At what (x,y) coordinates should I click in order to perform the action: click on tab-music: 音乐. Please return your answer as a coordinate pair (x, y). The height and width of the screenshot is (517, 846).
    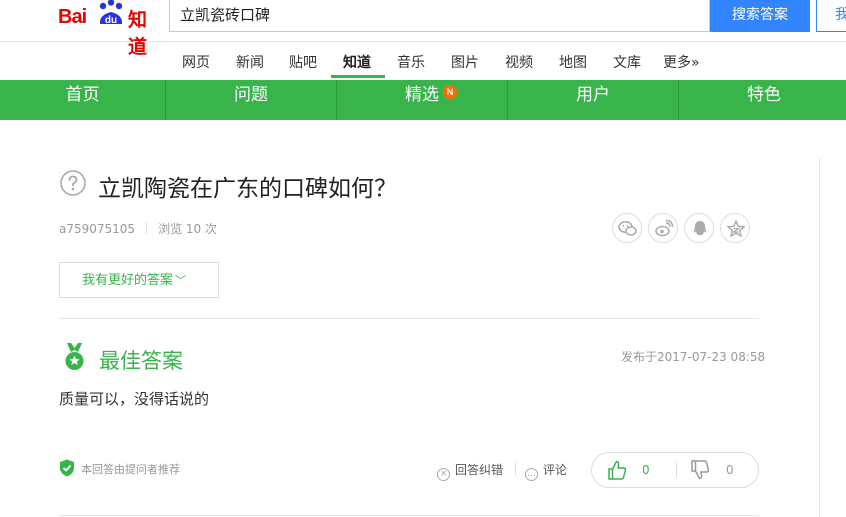
    Looking at the image, I should click on (411, 62).